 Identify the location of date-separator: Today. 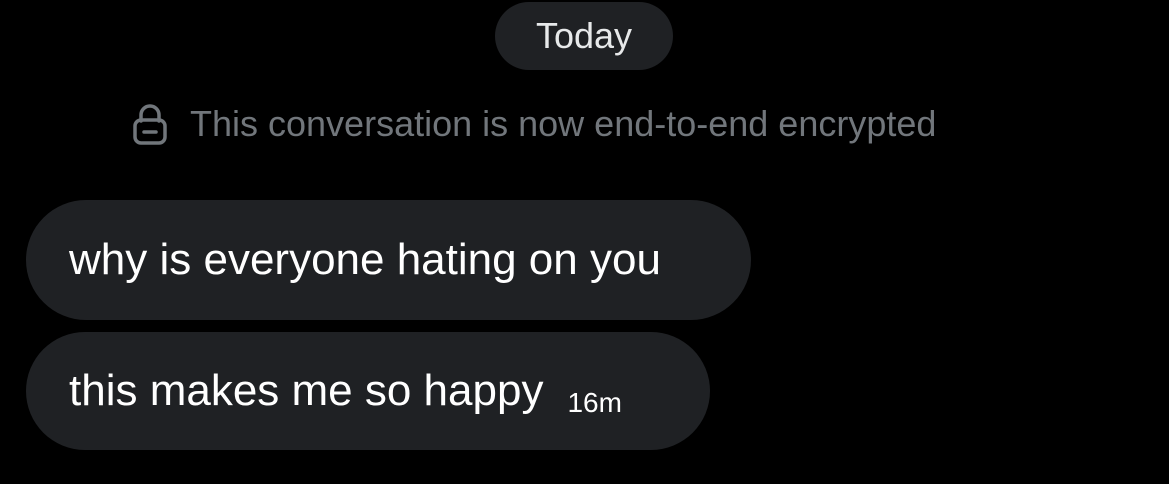
(584, 36).